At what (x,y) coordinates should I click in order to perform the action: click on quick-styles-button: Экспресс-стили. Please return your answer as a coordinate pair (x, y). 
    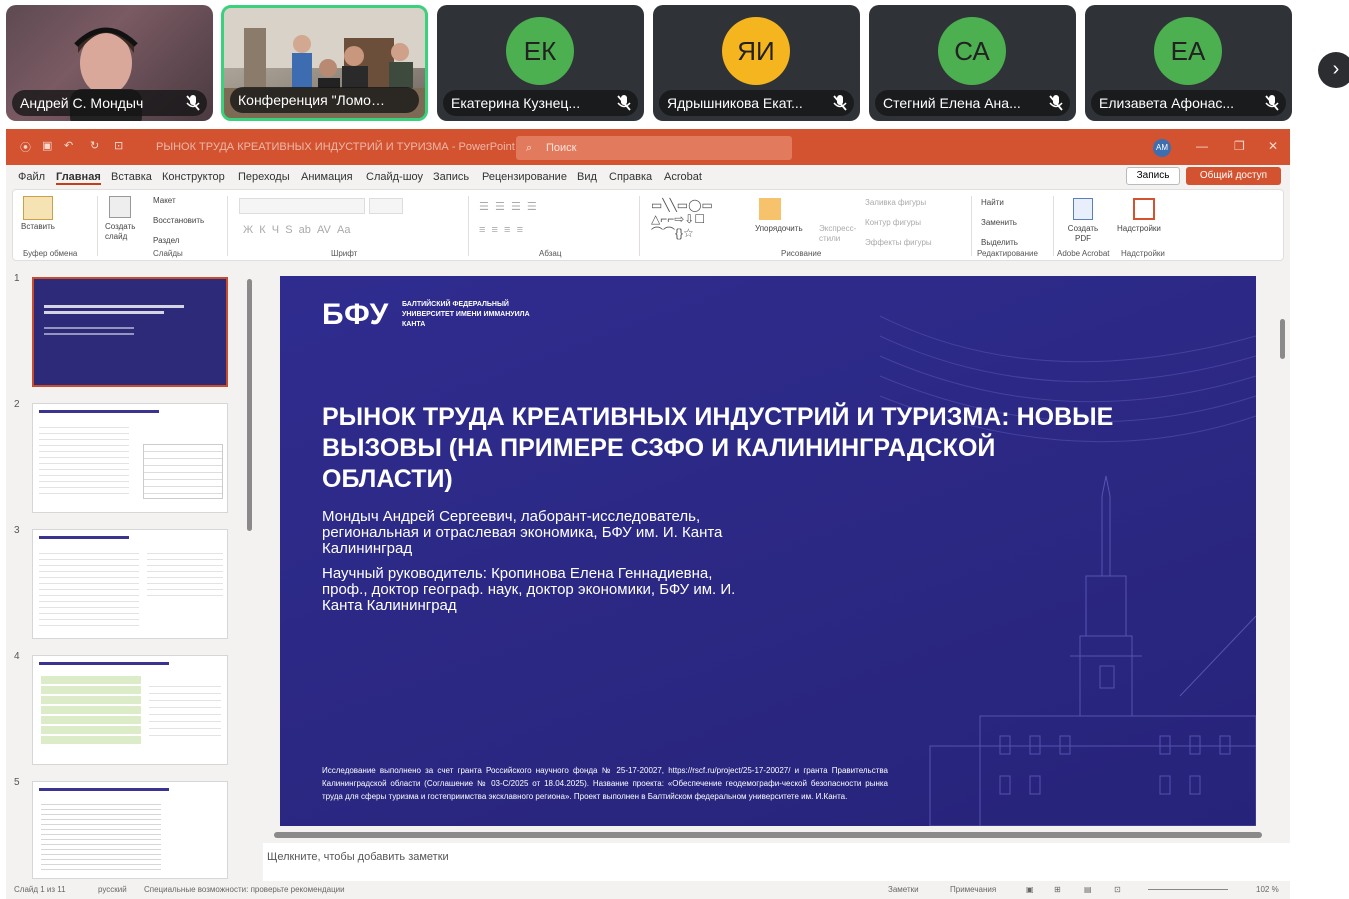
    Looking at the image, I should click on (837, 234).